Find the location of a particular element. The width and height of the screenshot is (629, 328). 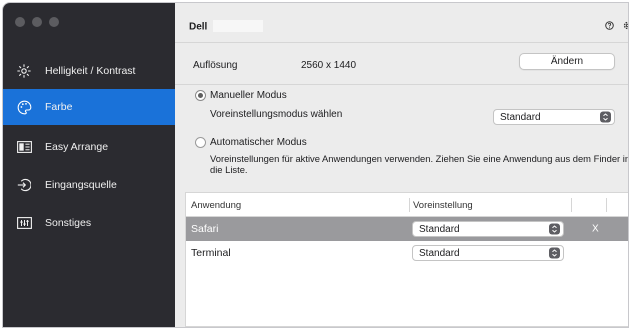

app-name: Safari is located at coordinates (205, 229).